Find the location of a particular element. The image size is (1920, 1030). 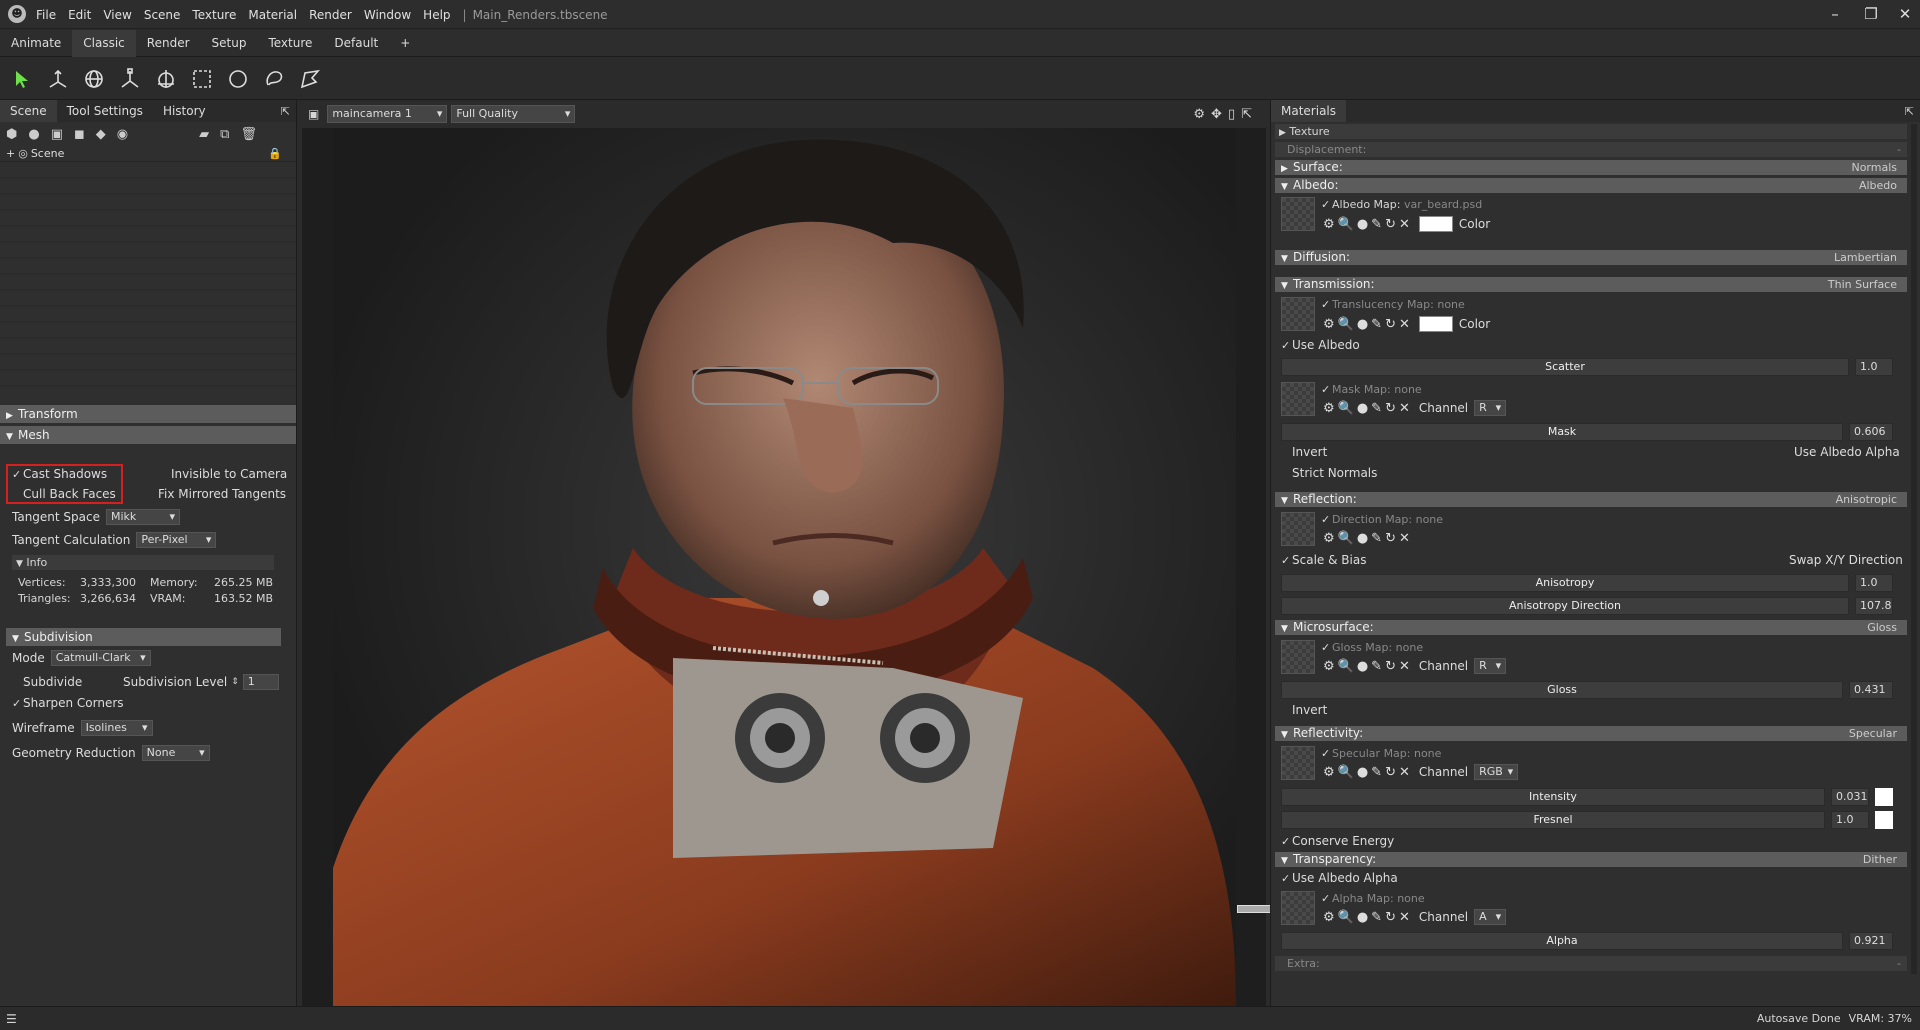

section-transmission: ▼ Transmission: Thin Surface is located at coordinates (1591, 284).